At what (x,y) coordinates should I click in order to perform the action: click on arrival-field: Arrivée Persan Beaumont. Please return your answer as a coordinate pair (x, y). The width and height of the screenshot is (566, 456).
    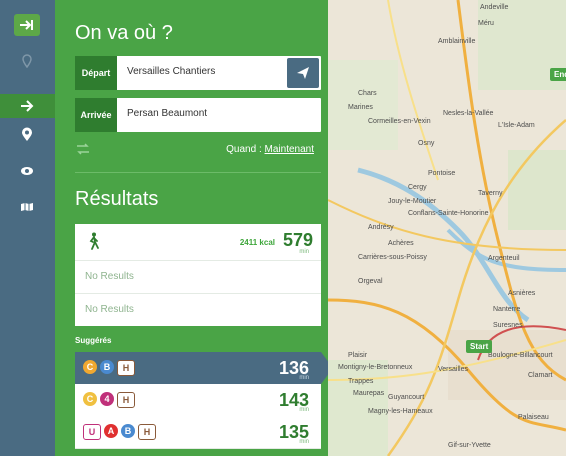
    Looking at the image, I should click on (198, 115).